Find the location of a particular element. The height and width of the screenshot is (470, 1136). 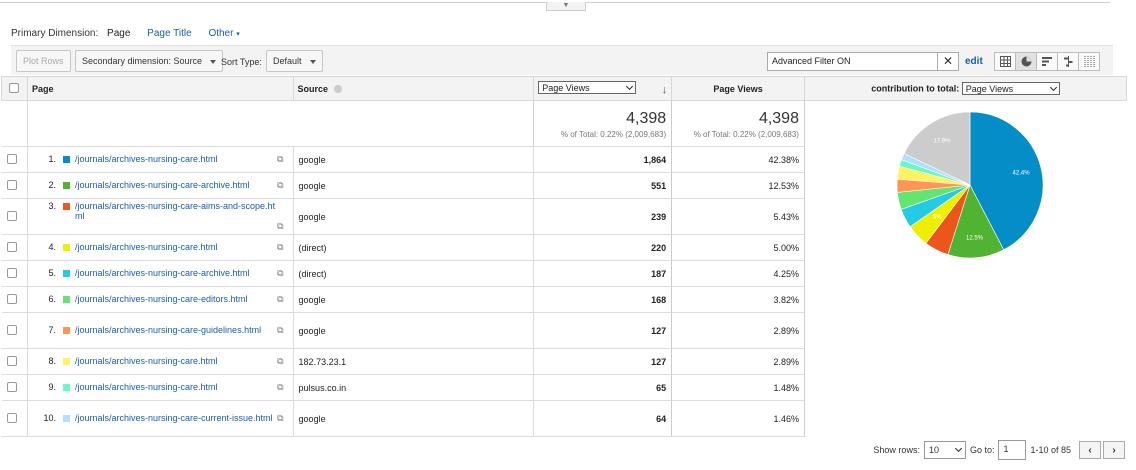

caret-down-icon is located at coordinates (213, 61).